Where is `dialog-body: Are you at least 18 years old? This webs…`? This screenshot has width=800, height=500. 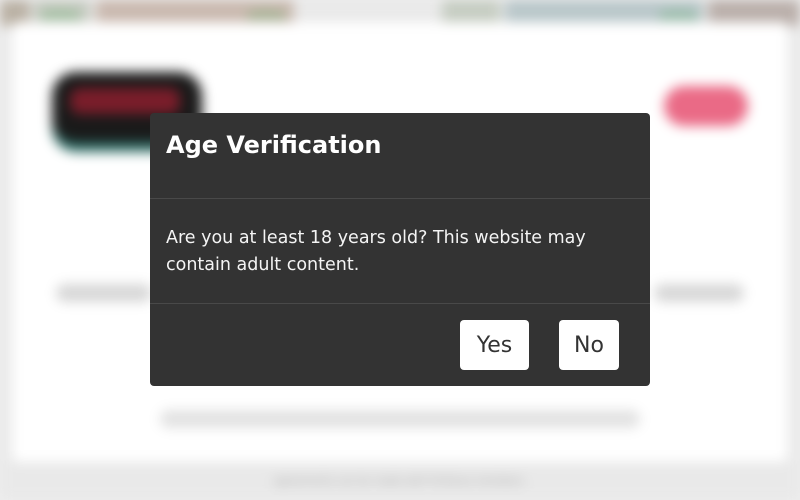
dialog-body: Are you at least 18 years old? This webs… is located at coordinates (400, 251).